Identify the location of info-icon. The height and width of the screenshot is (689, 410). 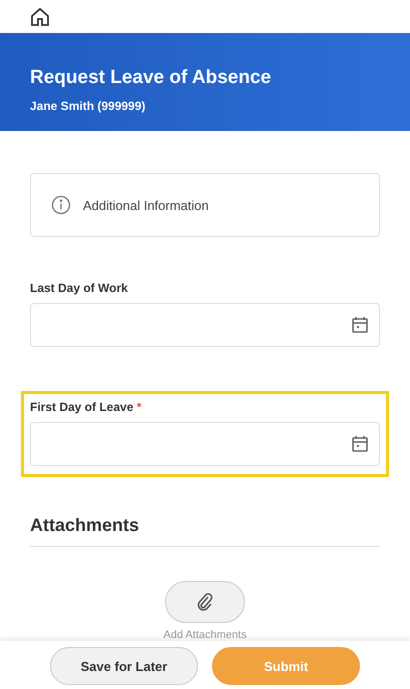
(61, 205).